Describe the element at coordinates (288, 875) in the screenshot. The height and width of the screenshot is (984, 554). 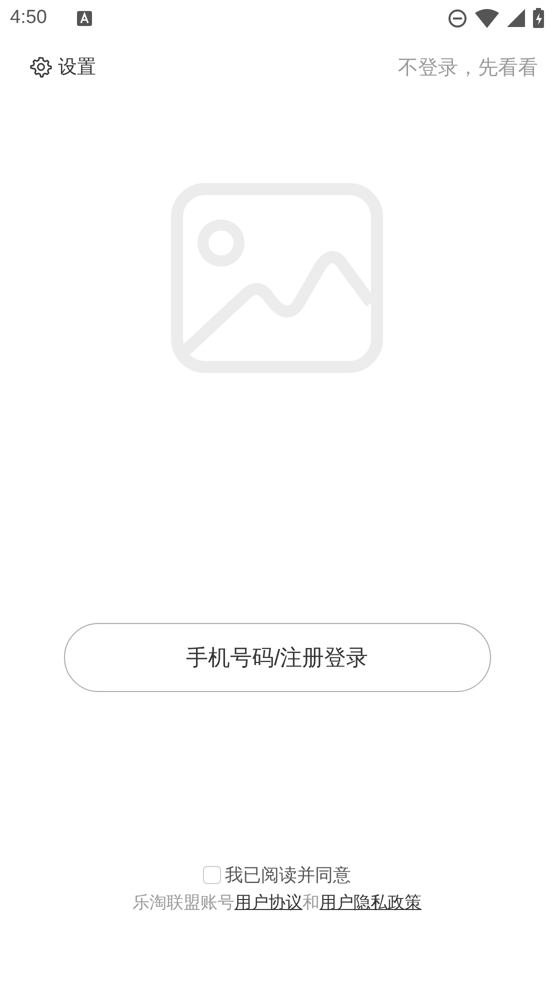
I see `agree-label: 我已阅读并同意` at that location.